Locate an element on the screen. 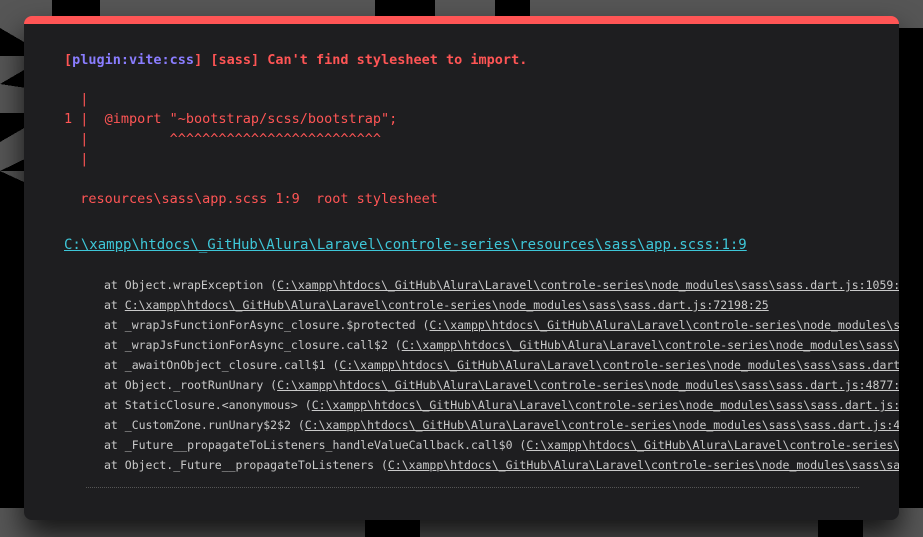  stack-frame-label: at _CustomZone.runUnary$2$2 ( is located at coordinates (204, 425).